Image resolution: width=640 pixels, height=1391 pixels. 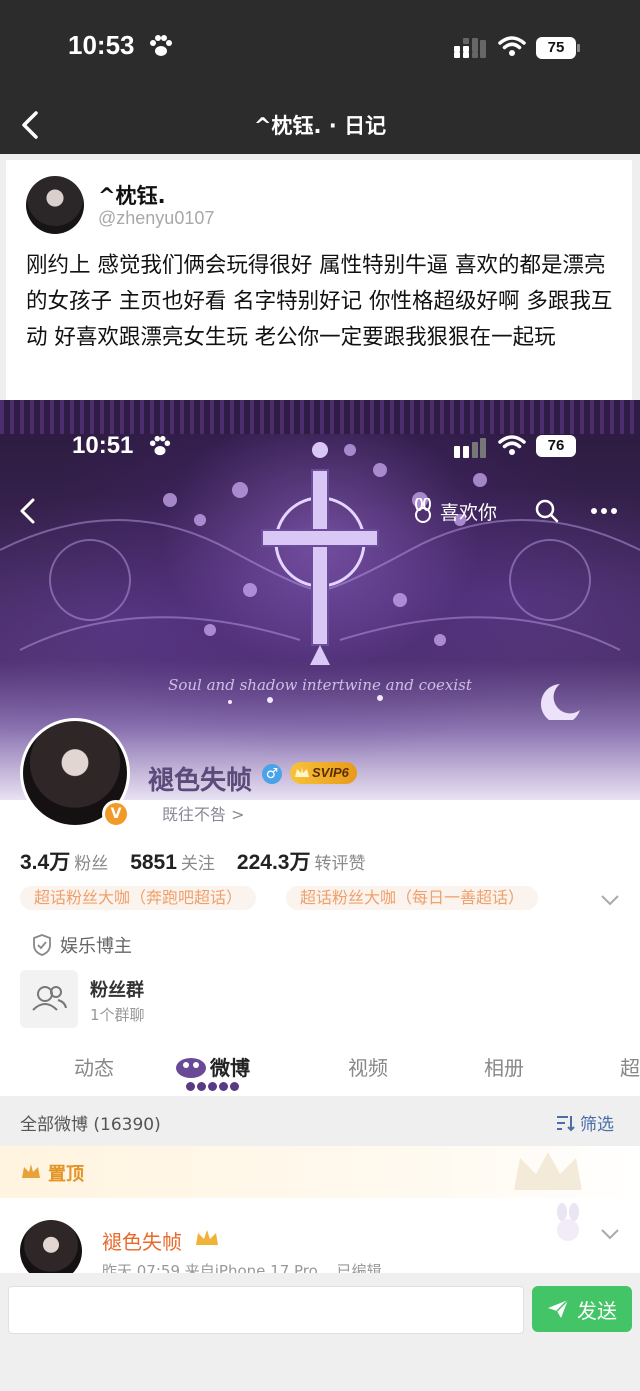 What do you see at coordinates (320, 1172) in the screenshot?
I see `pinned-bar: 置顶` at bounding box center [320, 1172].